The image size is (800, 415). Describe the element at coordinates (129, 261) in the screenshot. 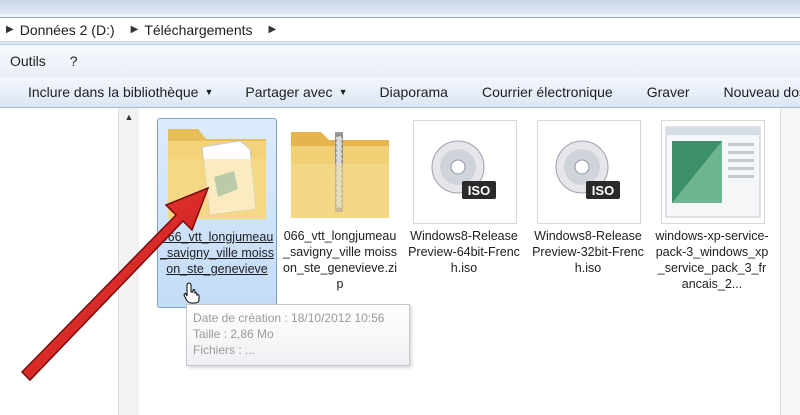

I see `navigation-scrollbar: ▲` at that location.